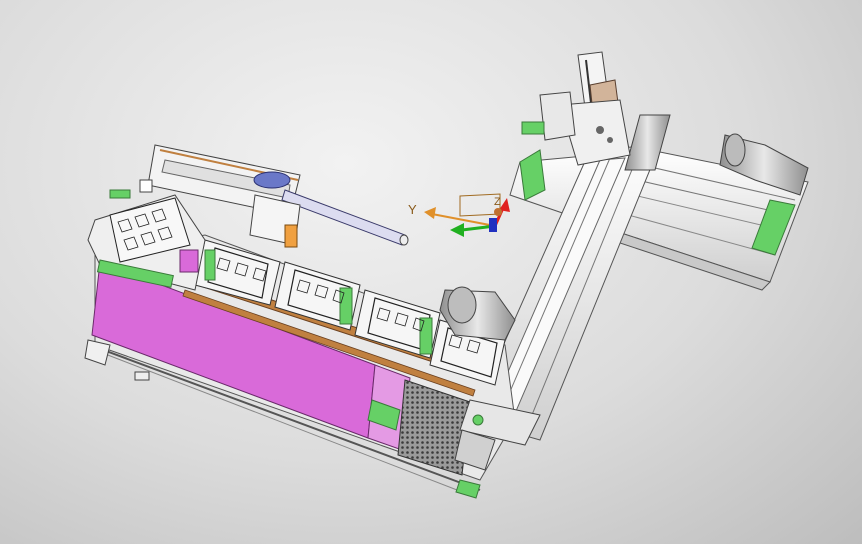 The width and height of the screenshot is (862, 544). I want to click on z-axis-label: Z, so click(497, 202).